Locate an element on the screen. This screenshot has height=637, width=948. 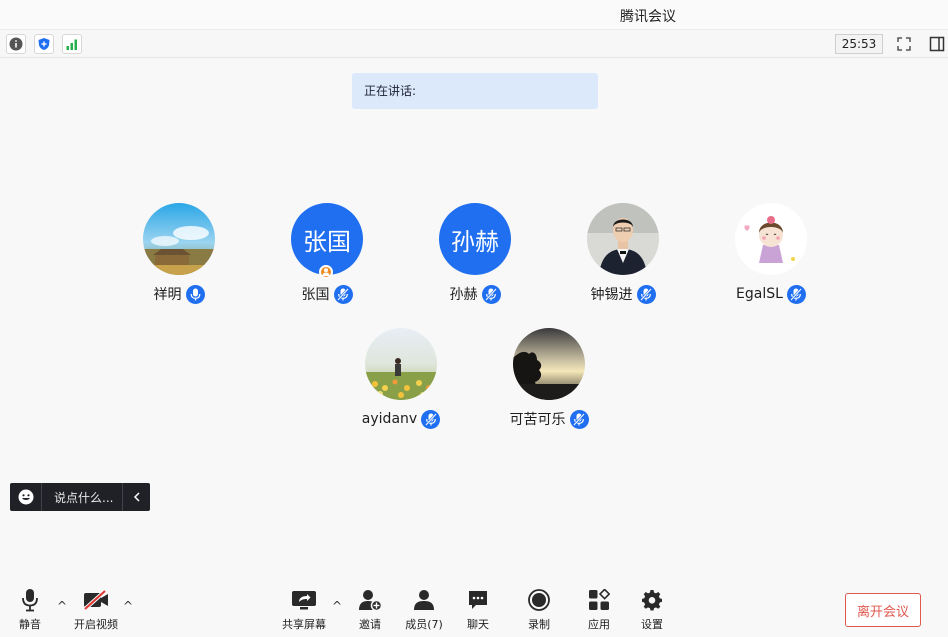
participant-name: 可苦可乐 is located at coordinates (537, 420).